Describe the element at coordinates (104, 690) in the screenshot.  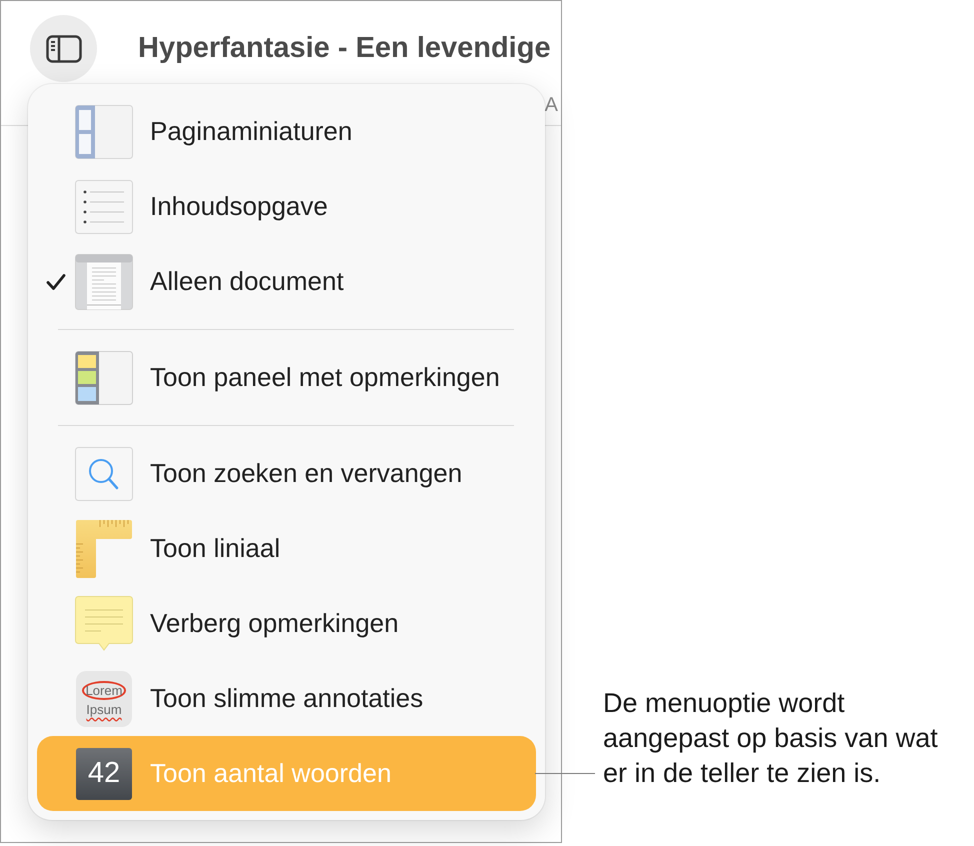
I see `circled-word: Lorem` at that location.